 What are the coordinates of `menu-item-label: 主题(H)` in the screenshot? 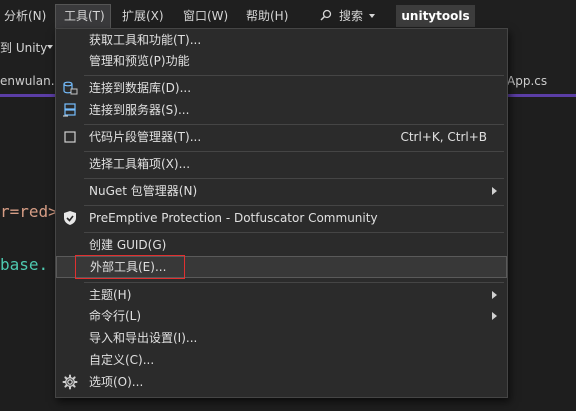 It's located at (110, 295).